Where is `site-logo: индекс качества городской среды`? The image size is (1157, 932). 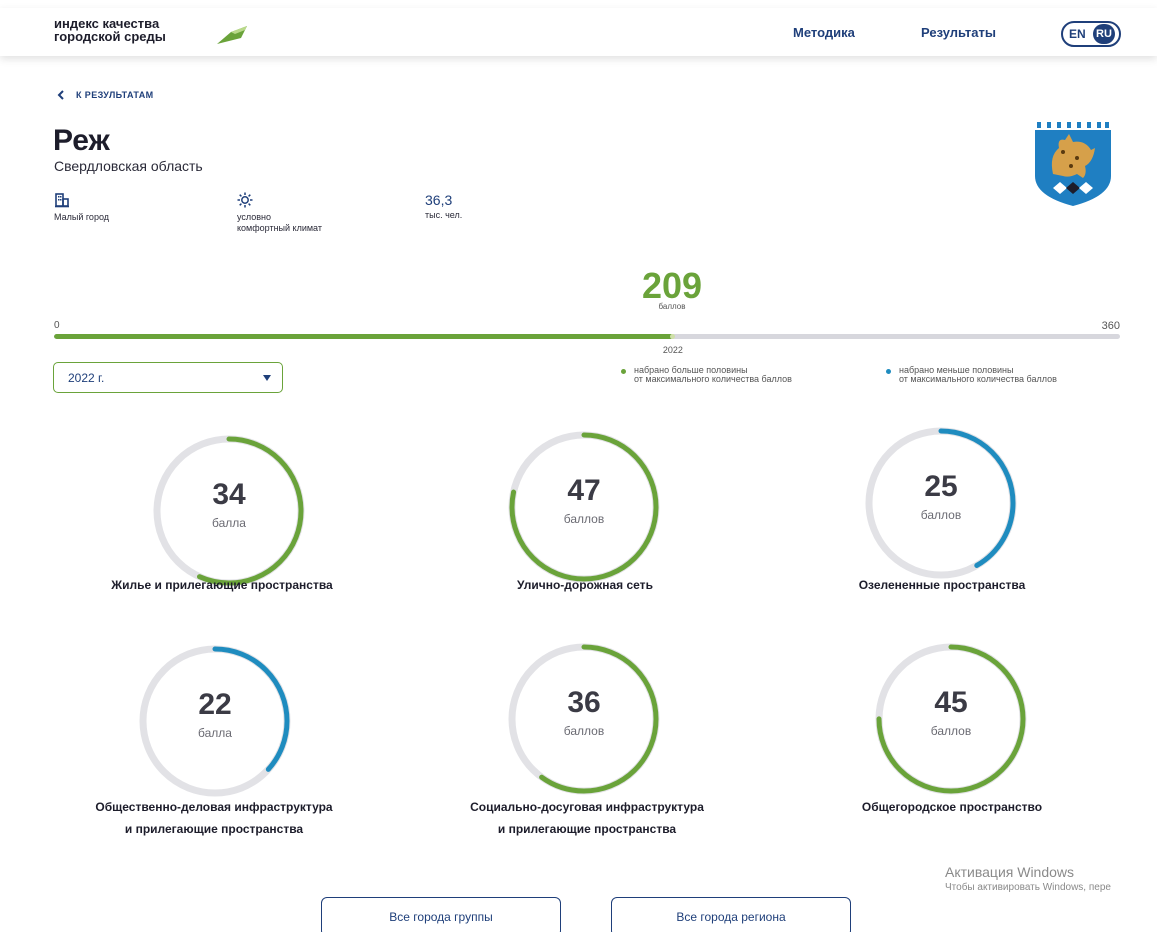
site-logo: индекс качества городской среды is located at coordinates (110, 30).